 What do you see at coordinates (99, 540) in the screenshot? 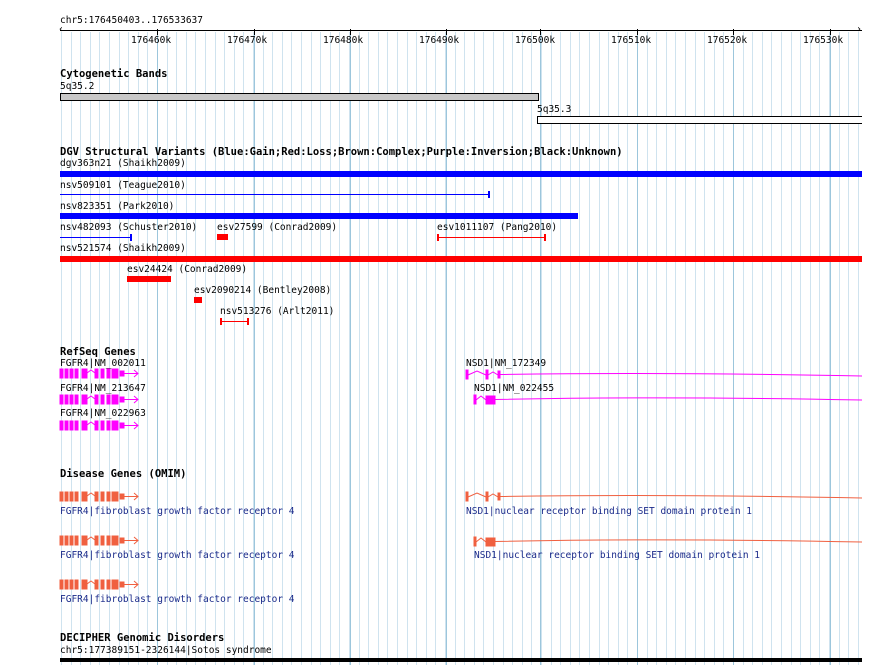
I see `gene-model-fgfr4-omim` at bounding box center [99, 540].